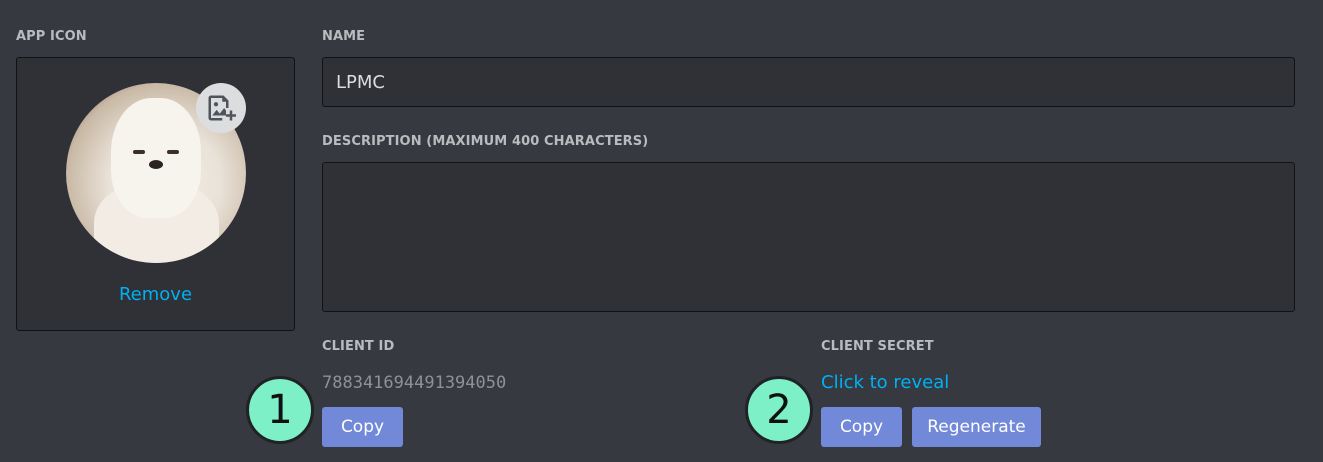  Describe the element at coordinates (485, 141) in the screenshot. I see `description-label: DESCRIPTION (MAXIMUM 400 CHARACTERS)` at that location.